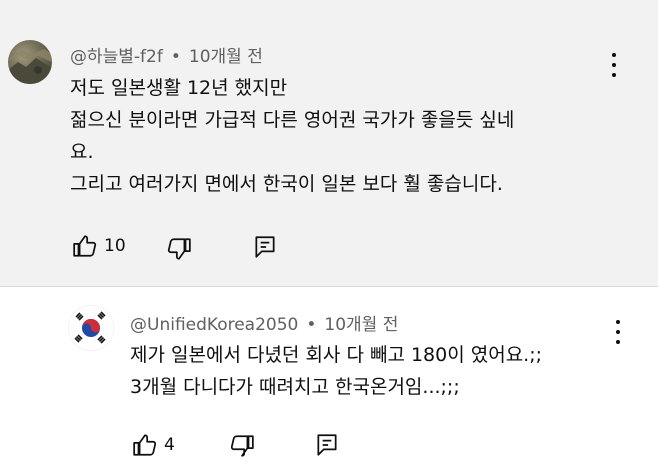 This screenshot has width=658, height=472. I want to click on taegukgi-flag-icon, so click(91, 328).